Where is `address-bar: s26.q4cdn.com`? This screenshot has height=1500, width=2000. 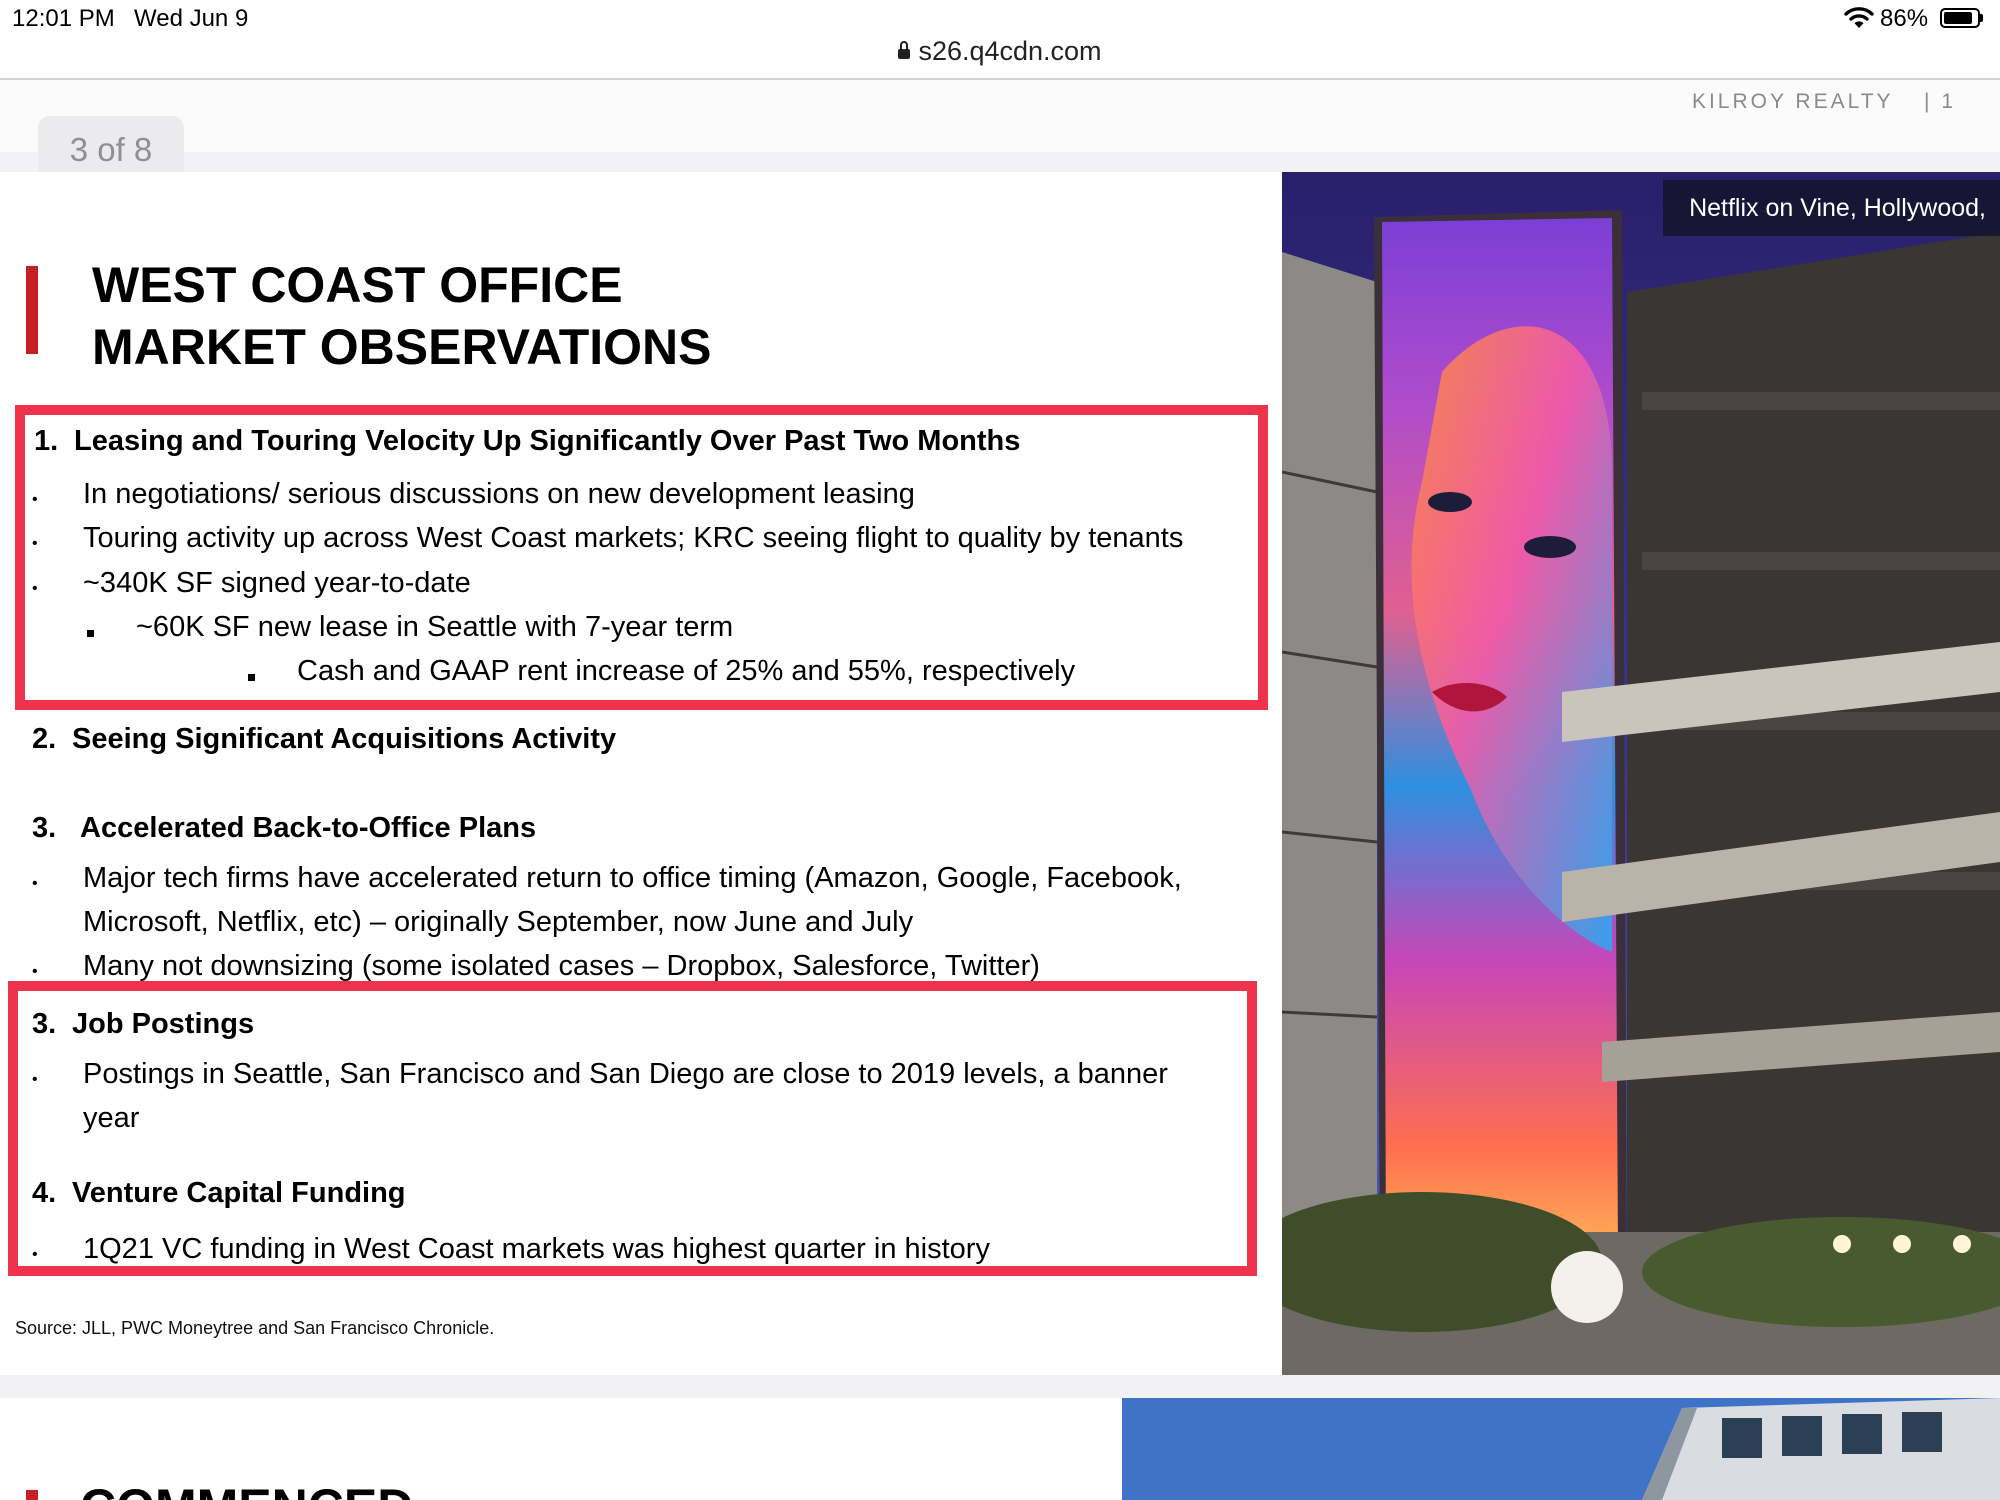
address-bar: s26.q4cdn.com is located at coordinates (1000, 51).